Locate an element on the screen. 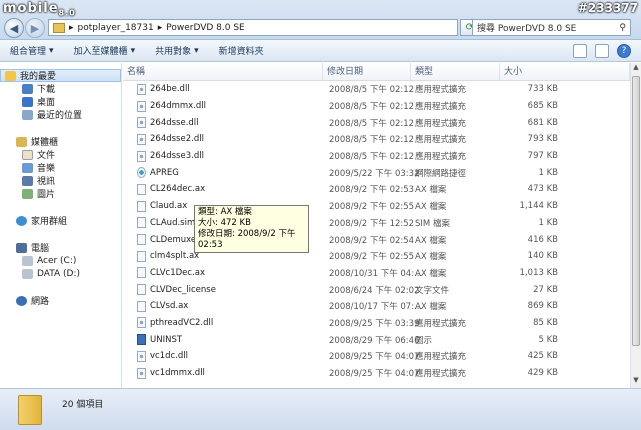 Image resolution: width=641 pixels, height=430 pixels. column-header-type: 類型 is located at coordinates (455, 71).